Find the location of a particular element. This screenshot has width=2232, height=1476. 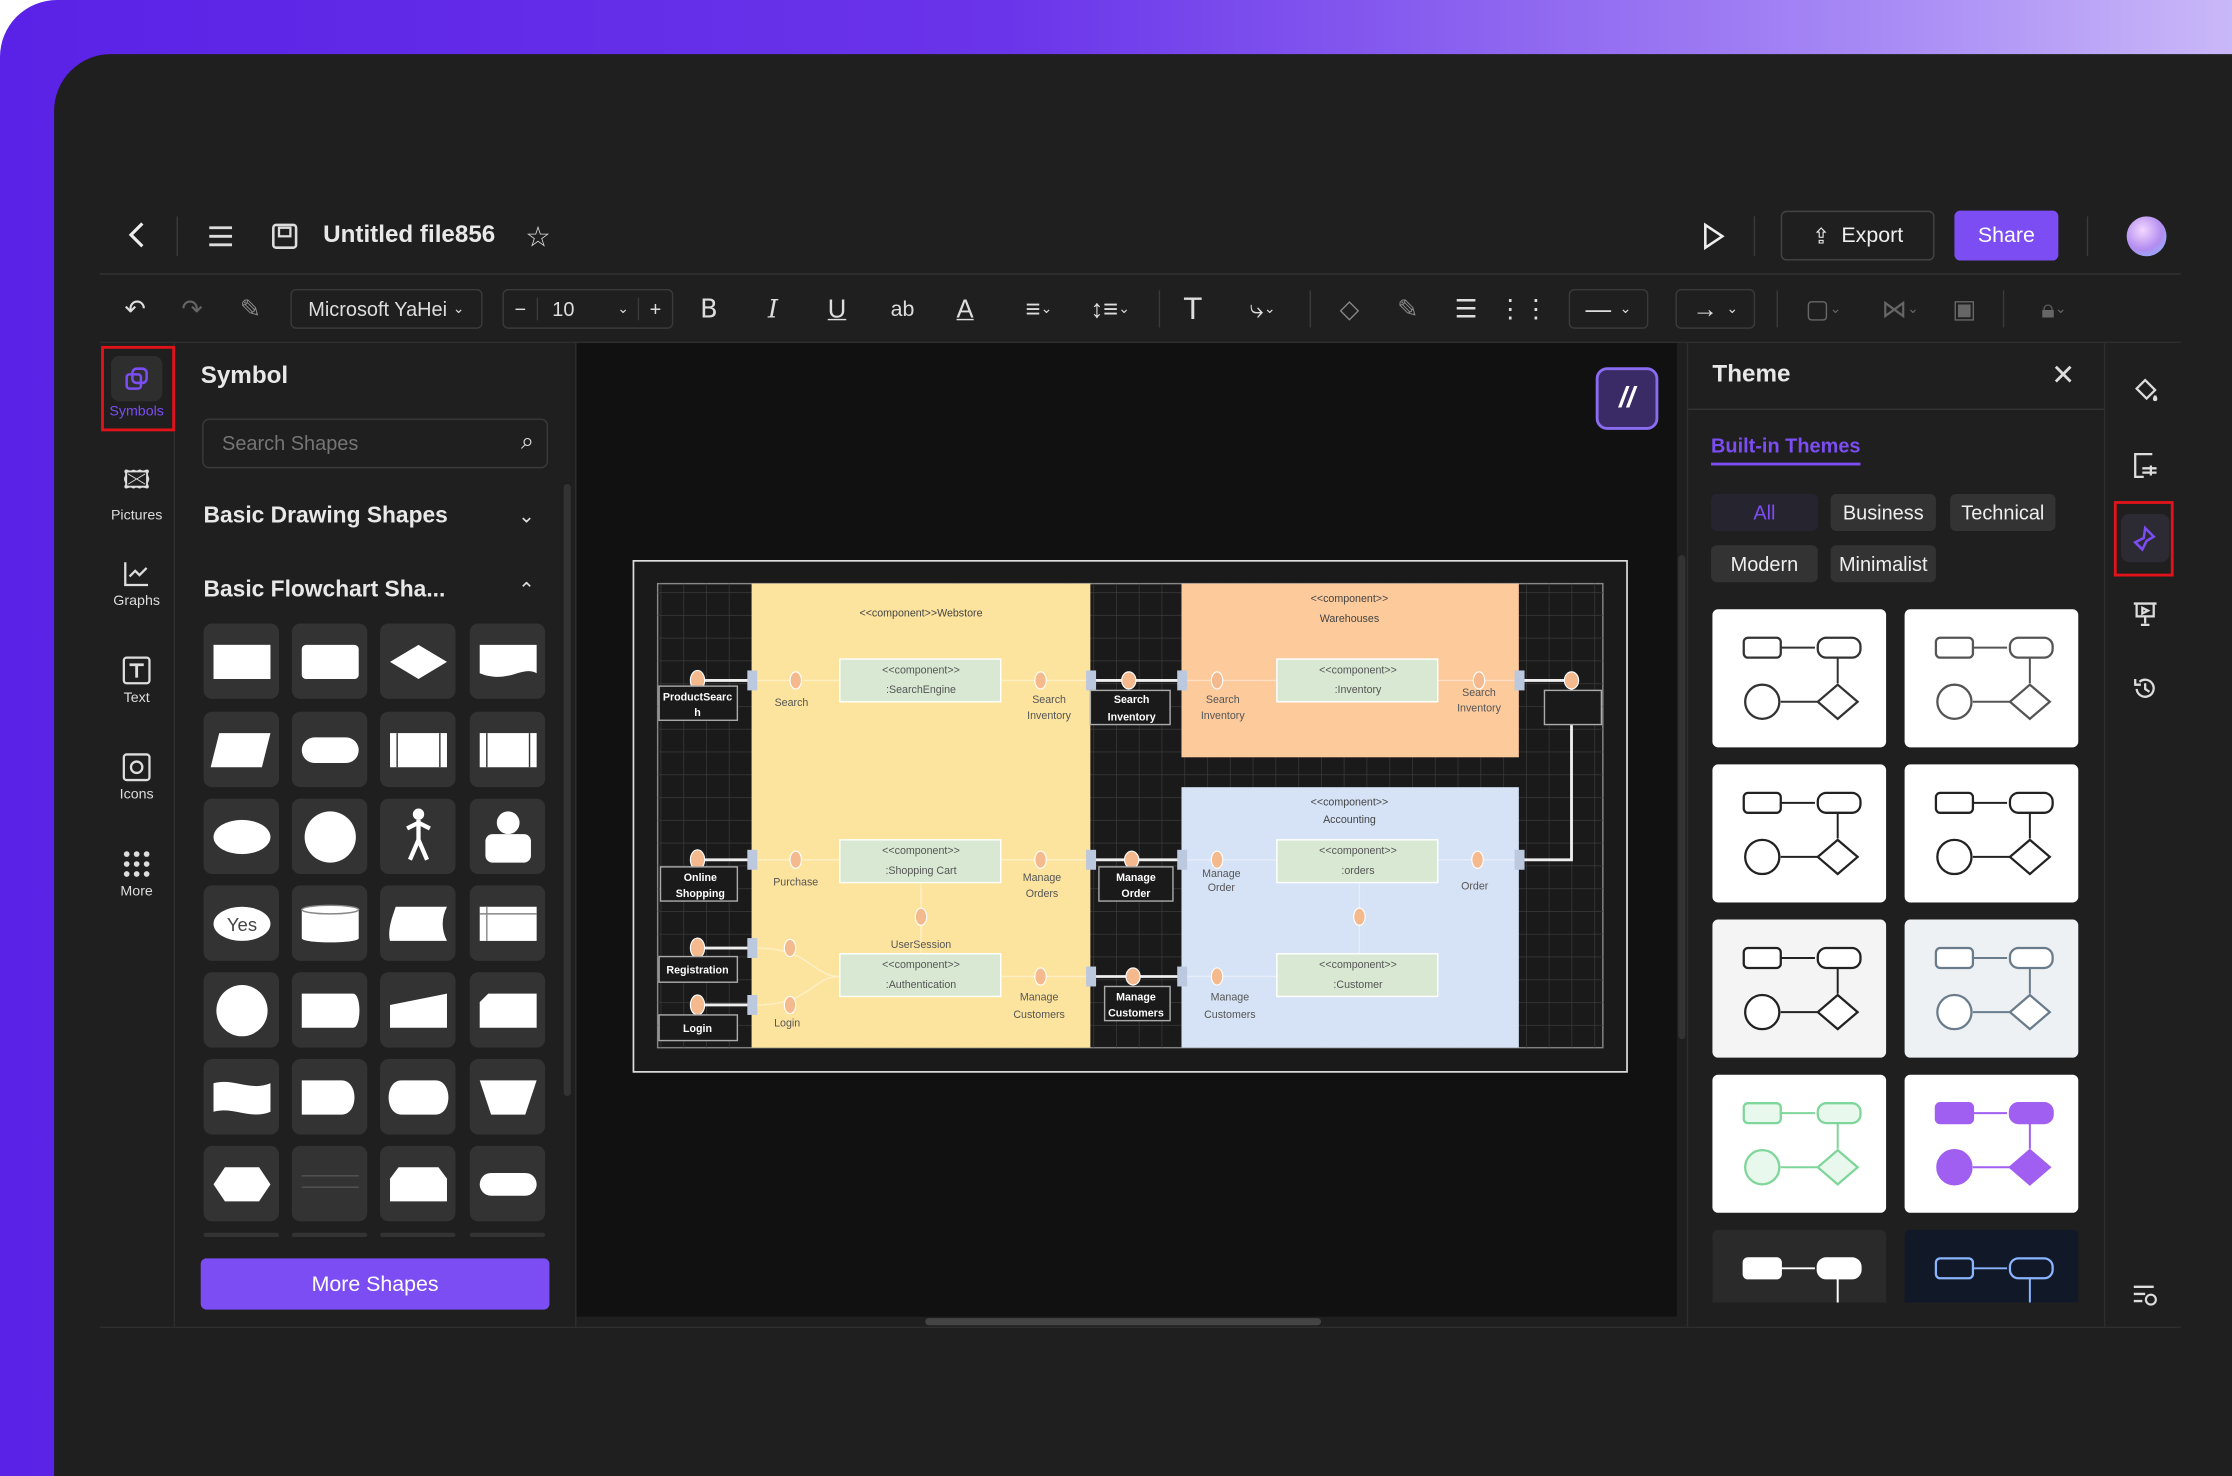

filter-modern: Modern is located at coordinates (1764, 564).